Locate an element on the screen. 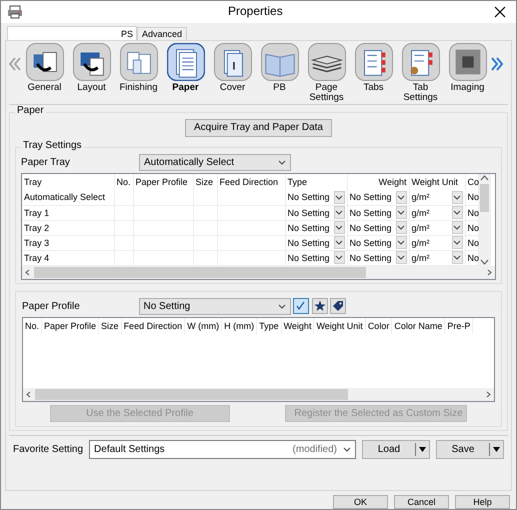 The image size is (517, 510). field-label: Favorite Setting is located at coordinates (48, 450).